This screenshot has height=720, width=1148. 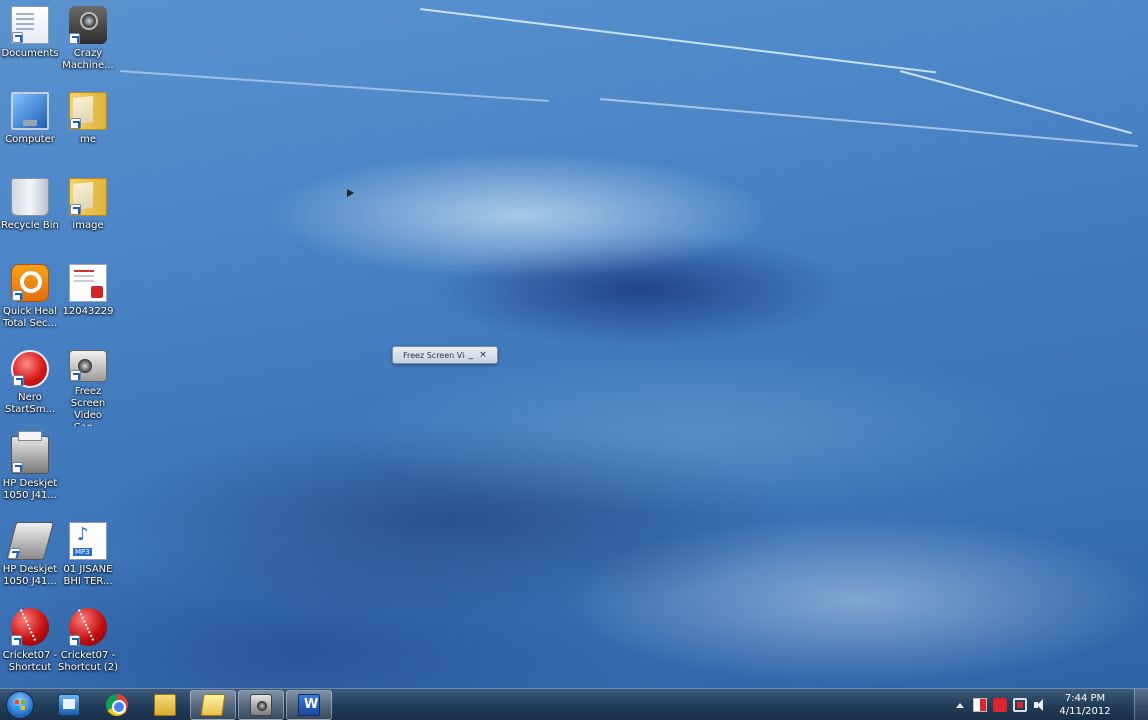 What do you see at coordinates (88, 311) in the screenshot?
I see `desktop-icon-label: 12043229` at bounding box center [88, 311].